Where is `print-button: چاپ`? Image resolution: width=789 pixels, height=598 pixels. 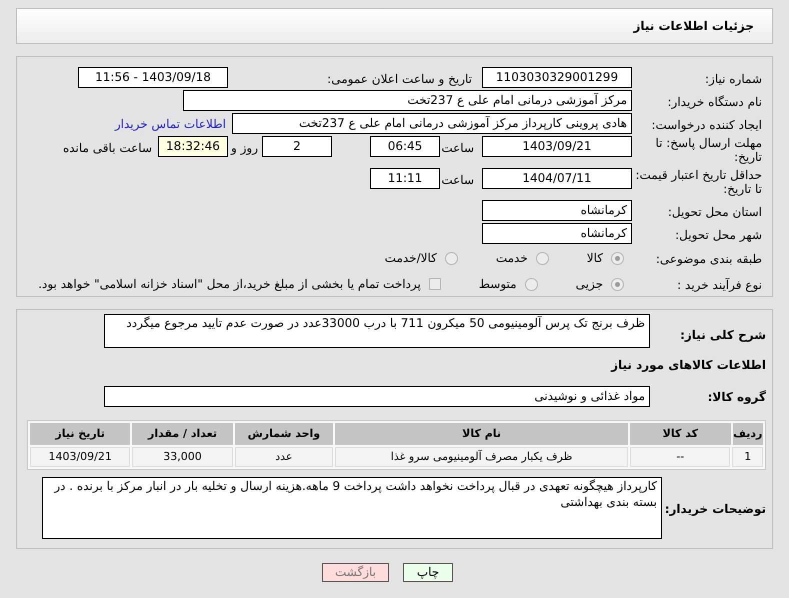
print-button: چاپ is located at coordinates (428, 572).